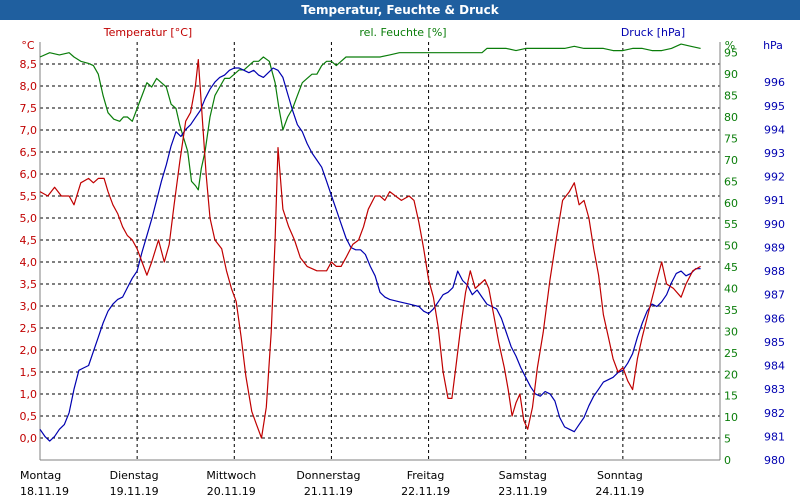 The height and width of the screenshot is (500, 800). I want to click on x-tick-day: Mittwoch, so click(231, 475).